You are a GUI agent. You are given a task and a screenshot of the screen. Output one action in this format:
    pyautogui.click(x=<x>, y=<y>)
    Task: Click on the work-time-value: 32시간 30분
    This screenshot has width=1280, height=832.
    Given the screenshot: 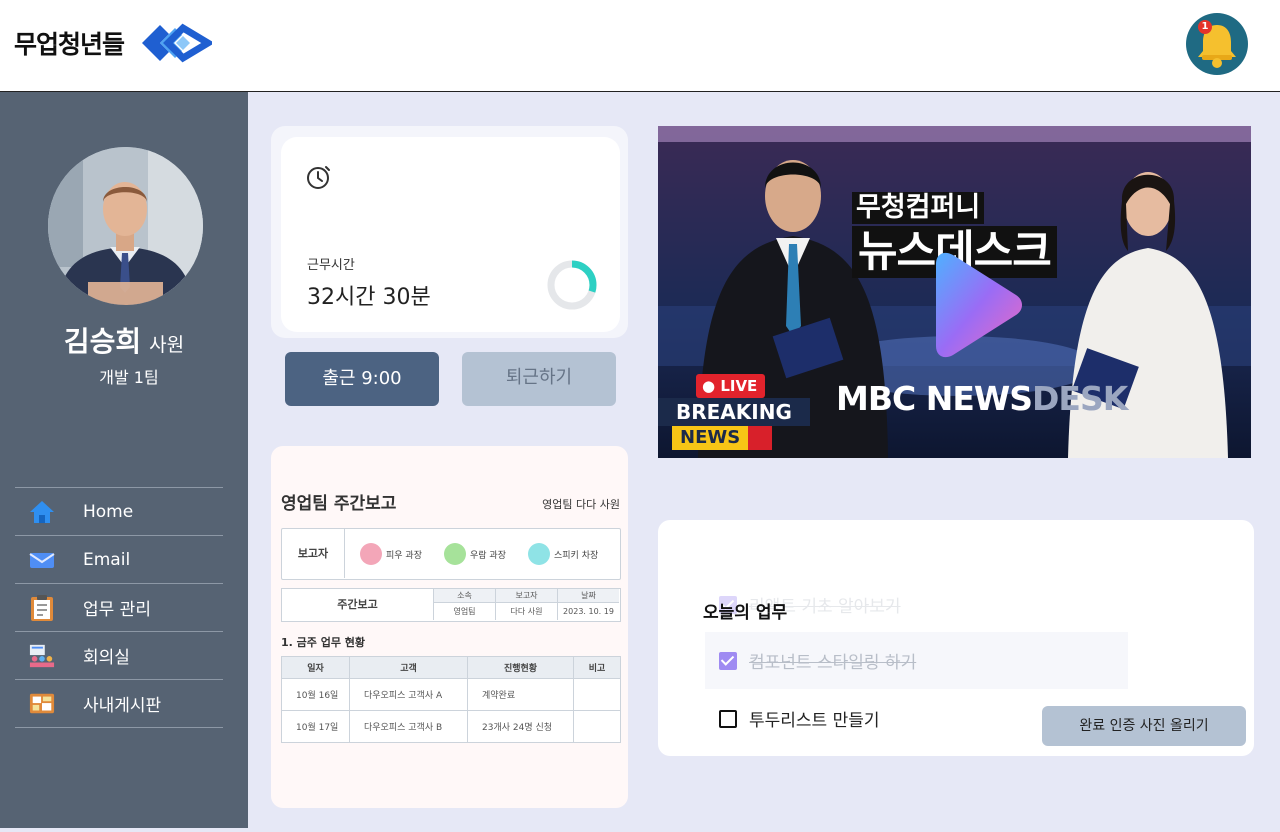 What is the action you would take?
    pyautogui.click(x=369, y=297)
    